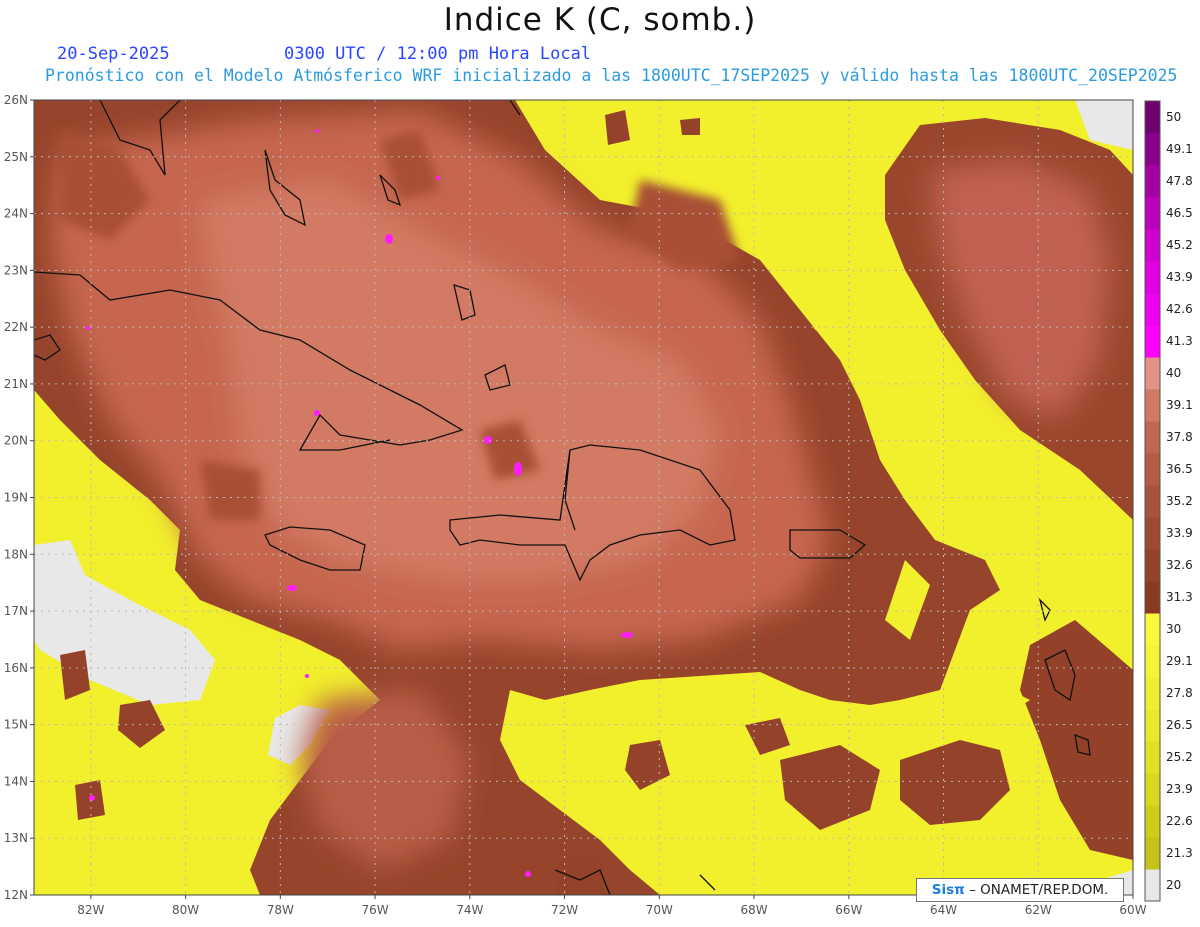  Describe the element at coordinates (1179, 181) in the screenshot. I see `colorbar-label: 47.8` at that location.